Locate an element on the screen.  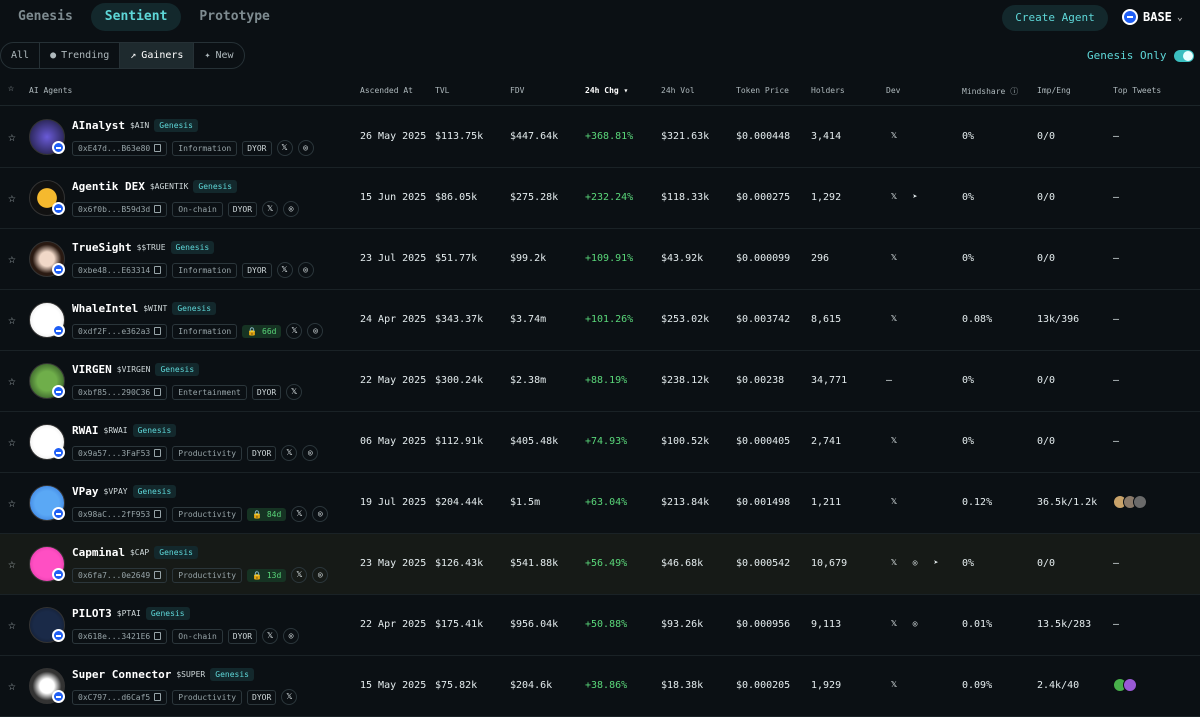
col-24h-vol: 24h Vol is located at coordinates (678, 90).